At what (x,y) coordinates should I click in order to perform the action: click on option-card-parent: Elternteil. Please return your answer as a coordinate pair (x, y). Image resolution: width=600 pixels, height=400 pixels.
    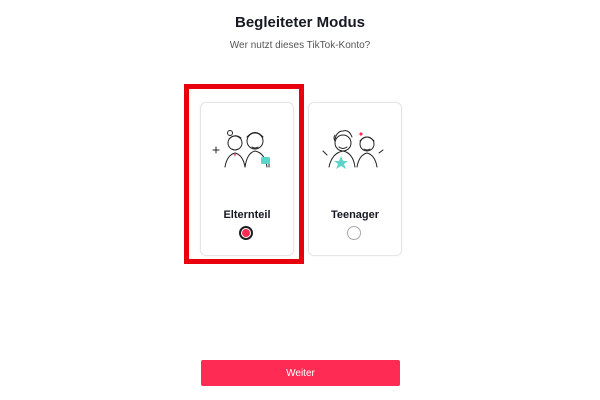
    Looking at the image, I should click on (247, 179).